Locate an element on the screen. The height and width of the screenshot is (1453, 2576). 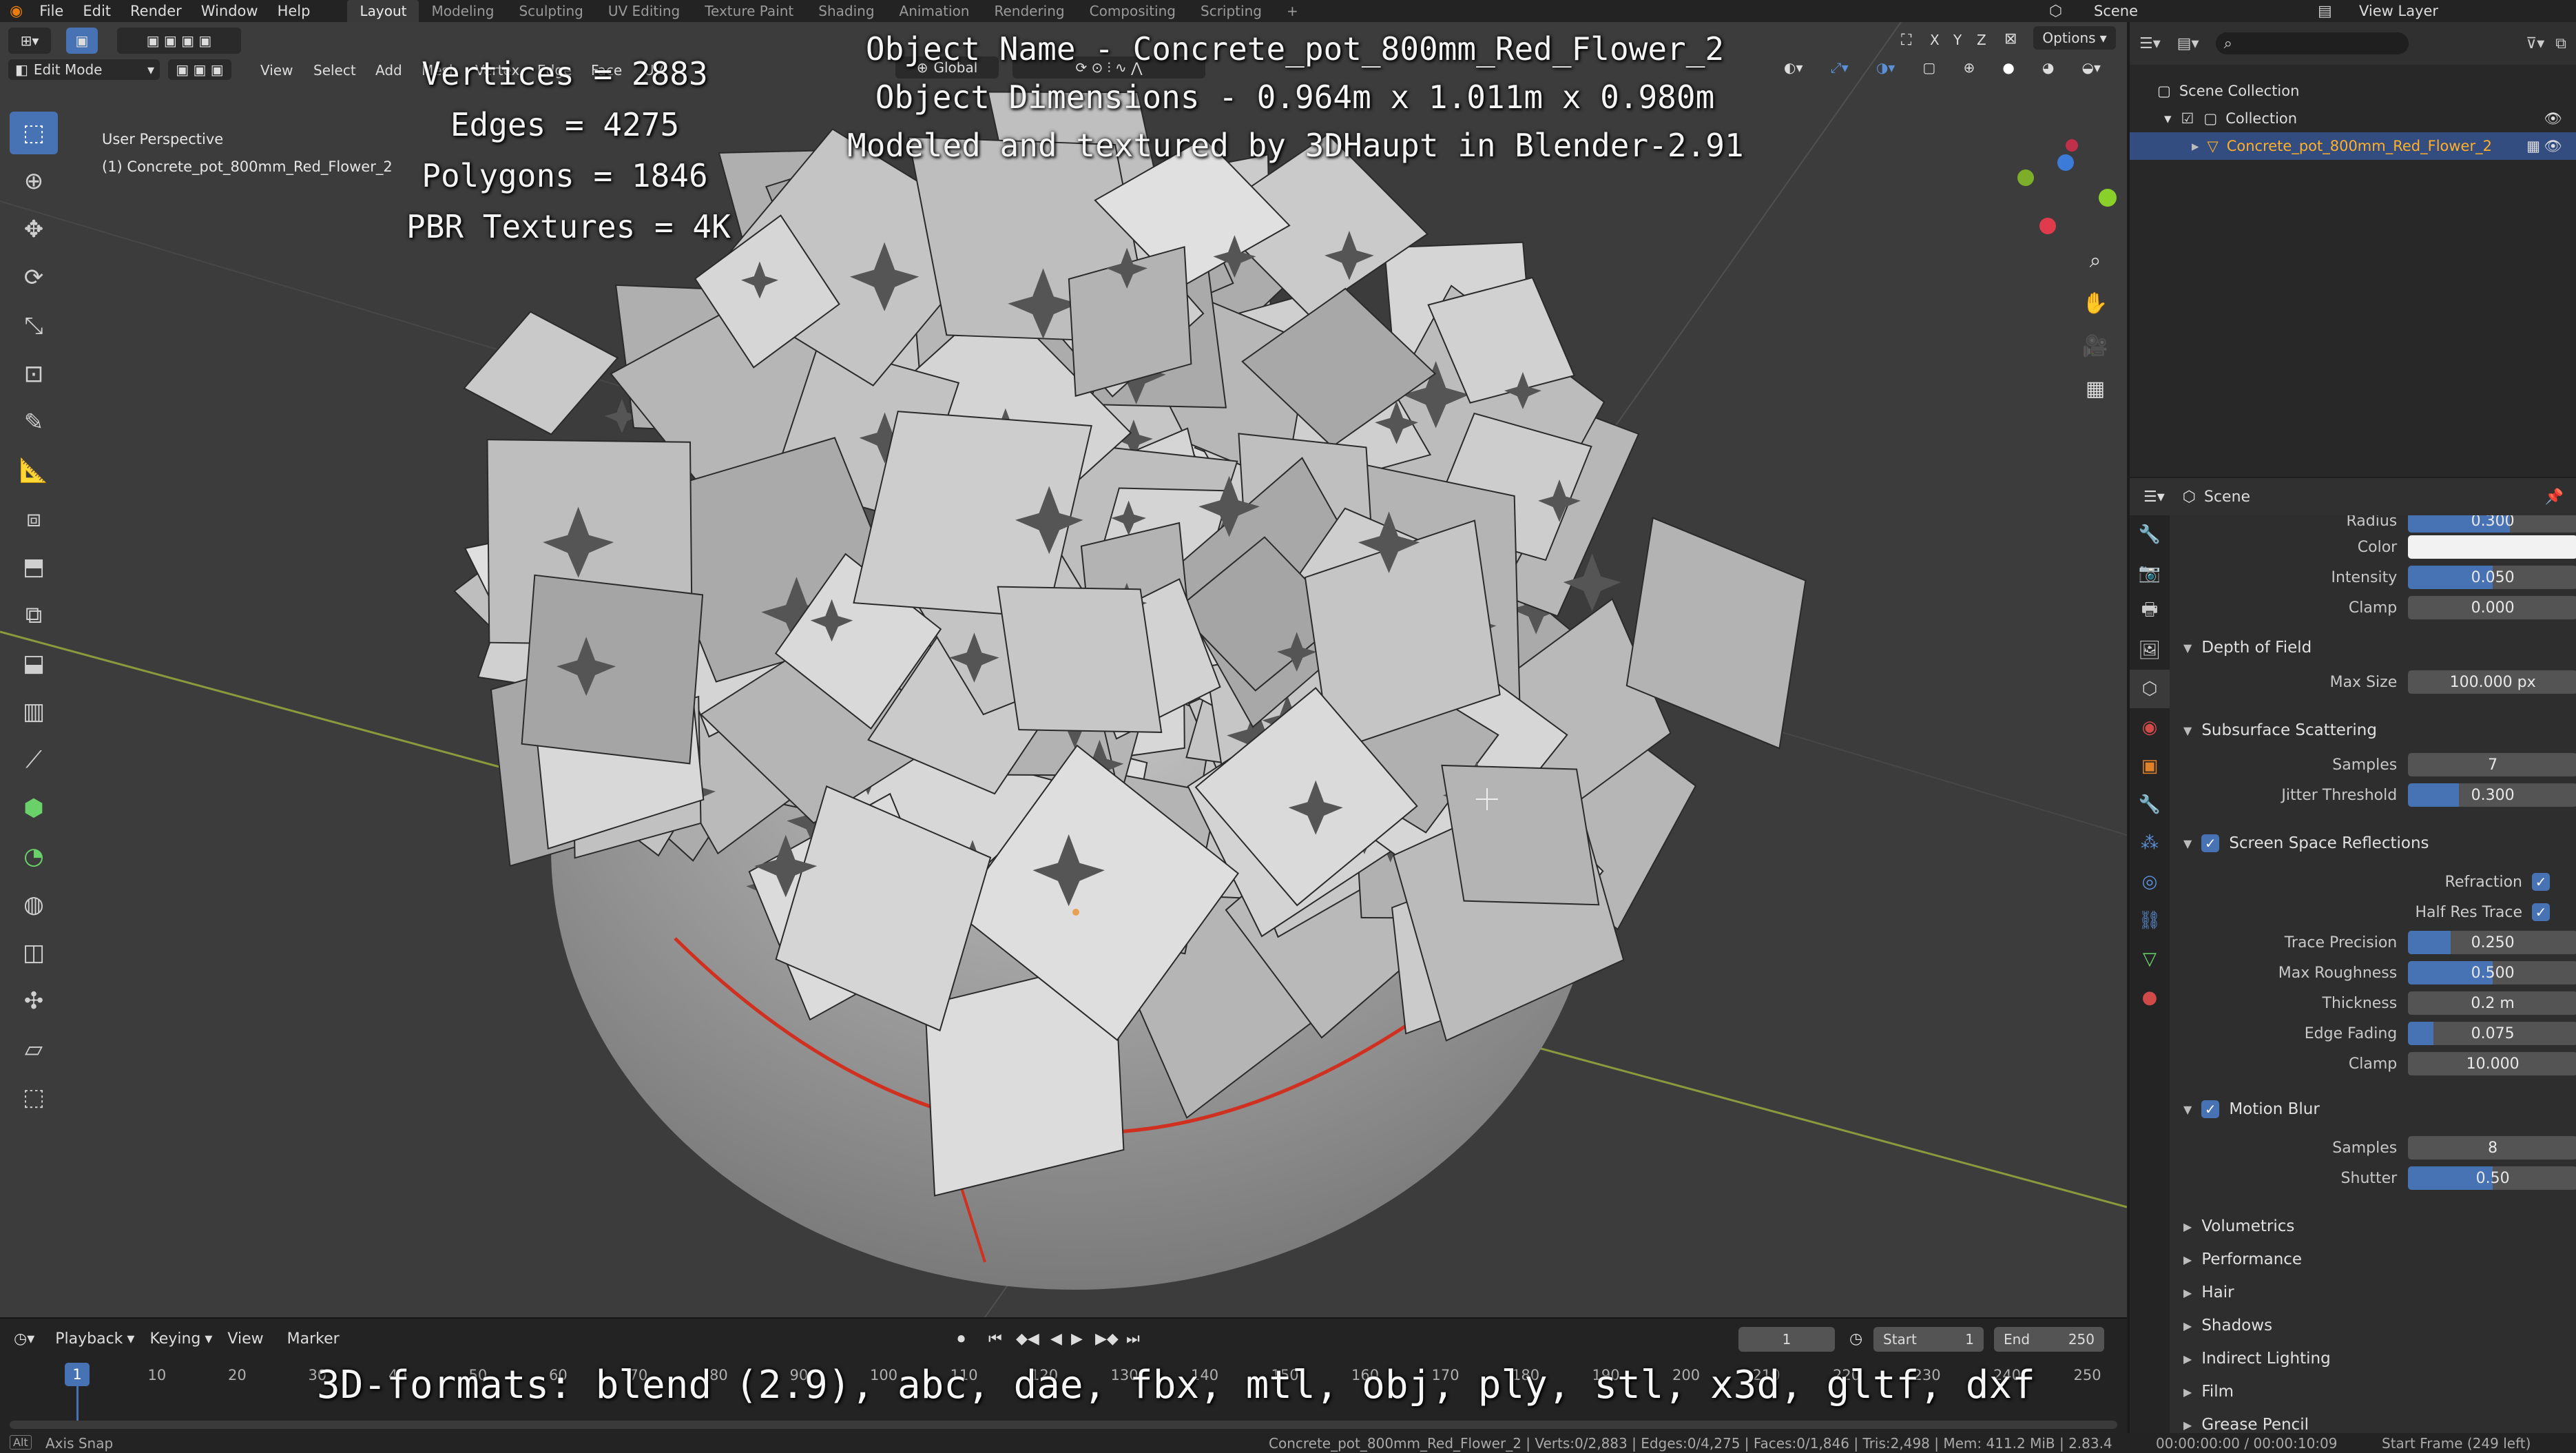
cursor-tool-icon: ⊕ is located at coordinates (34, 181).